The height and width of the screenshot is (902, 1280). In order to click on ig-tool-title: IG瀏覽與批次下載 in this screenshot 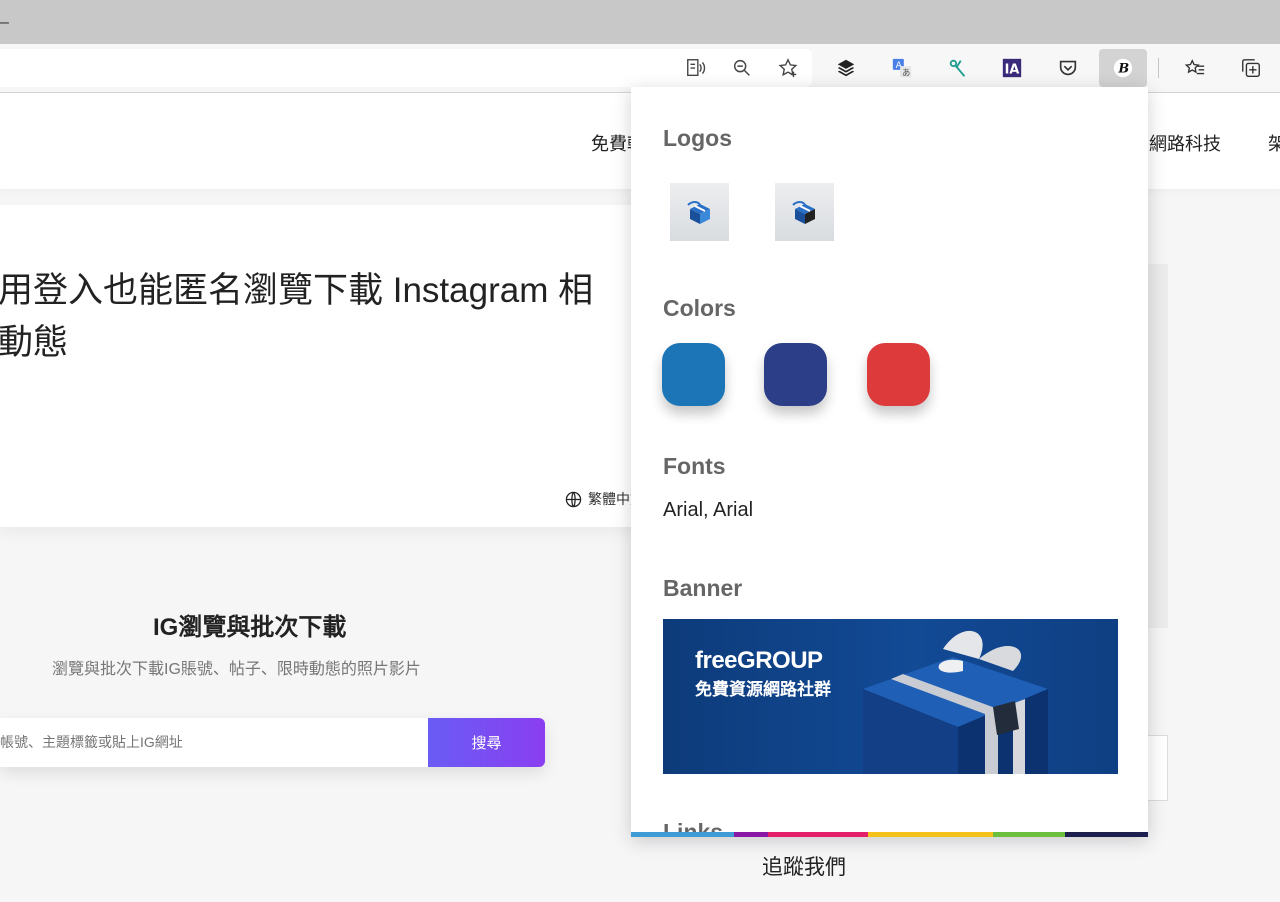, I will do `click(250, 627)`.